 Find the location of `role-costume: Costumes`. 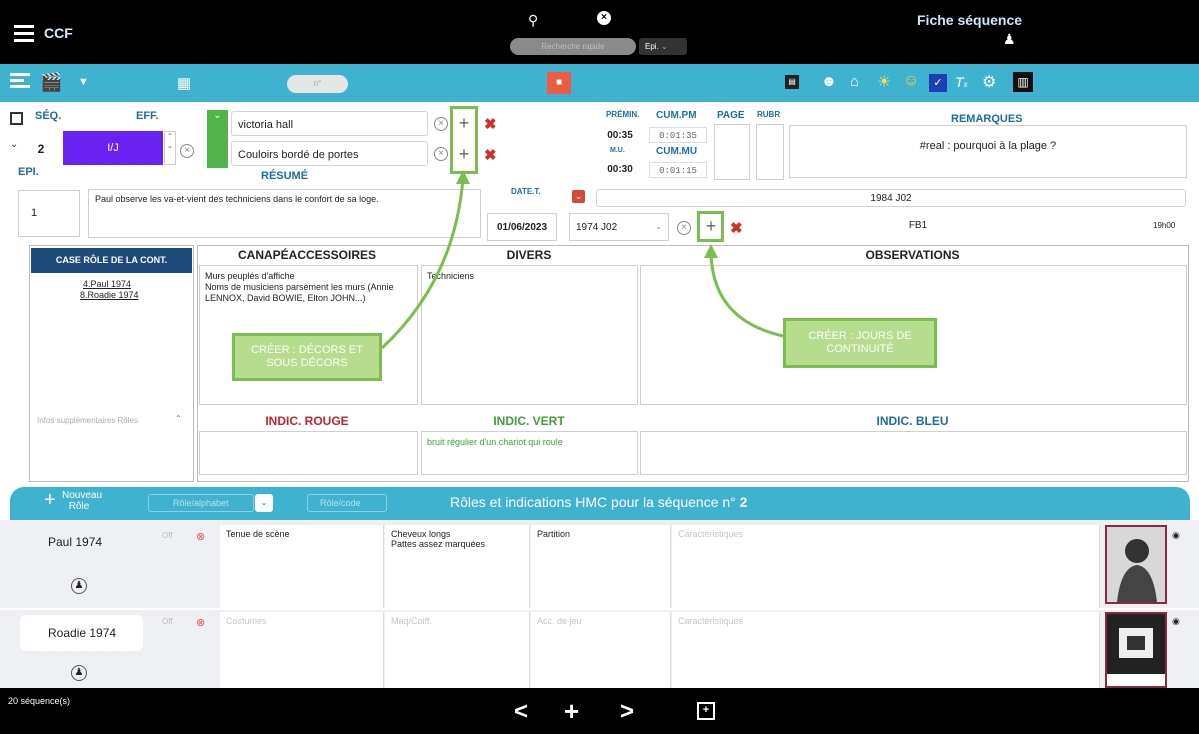

role-costume: Costumes is located at coordinates (302, 650).